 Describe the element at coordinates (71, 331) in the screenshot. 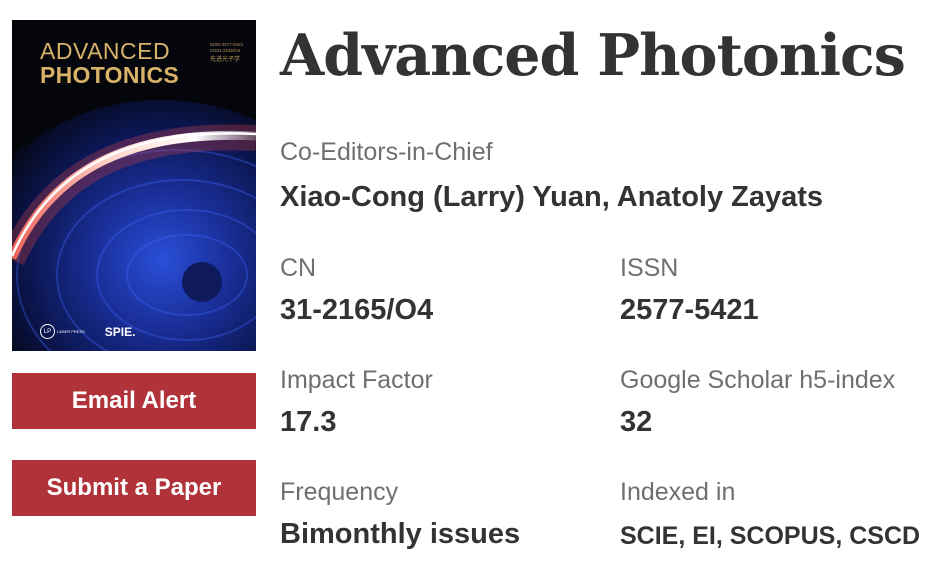

I see `laser-press-text: LASER PRESS` at that location.